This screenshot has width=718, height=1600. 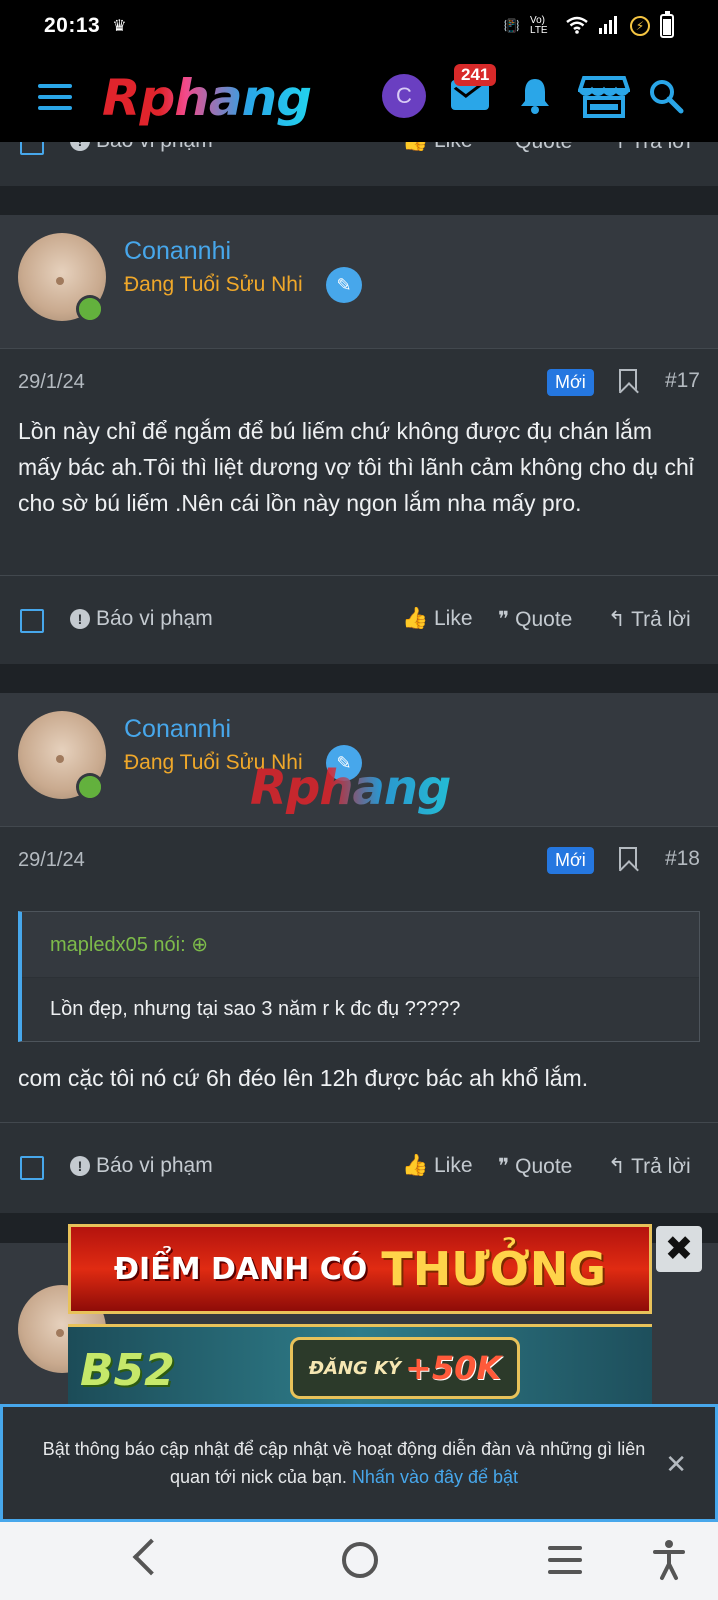 I want to click on enable-notifications-link: Nhấn vào đây để bật, so click(x=435, y=1477).